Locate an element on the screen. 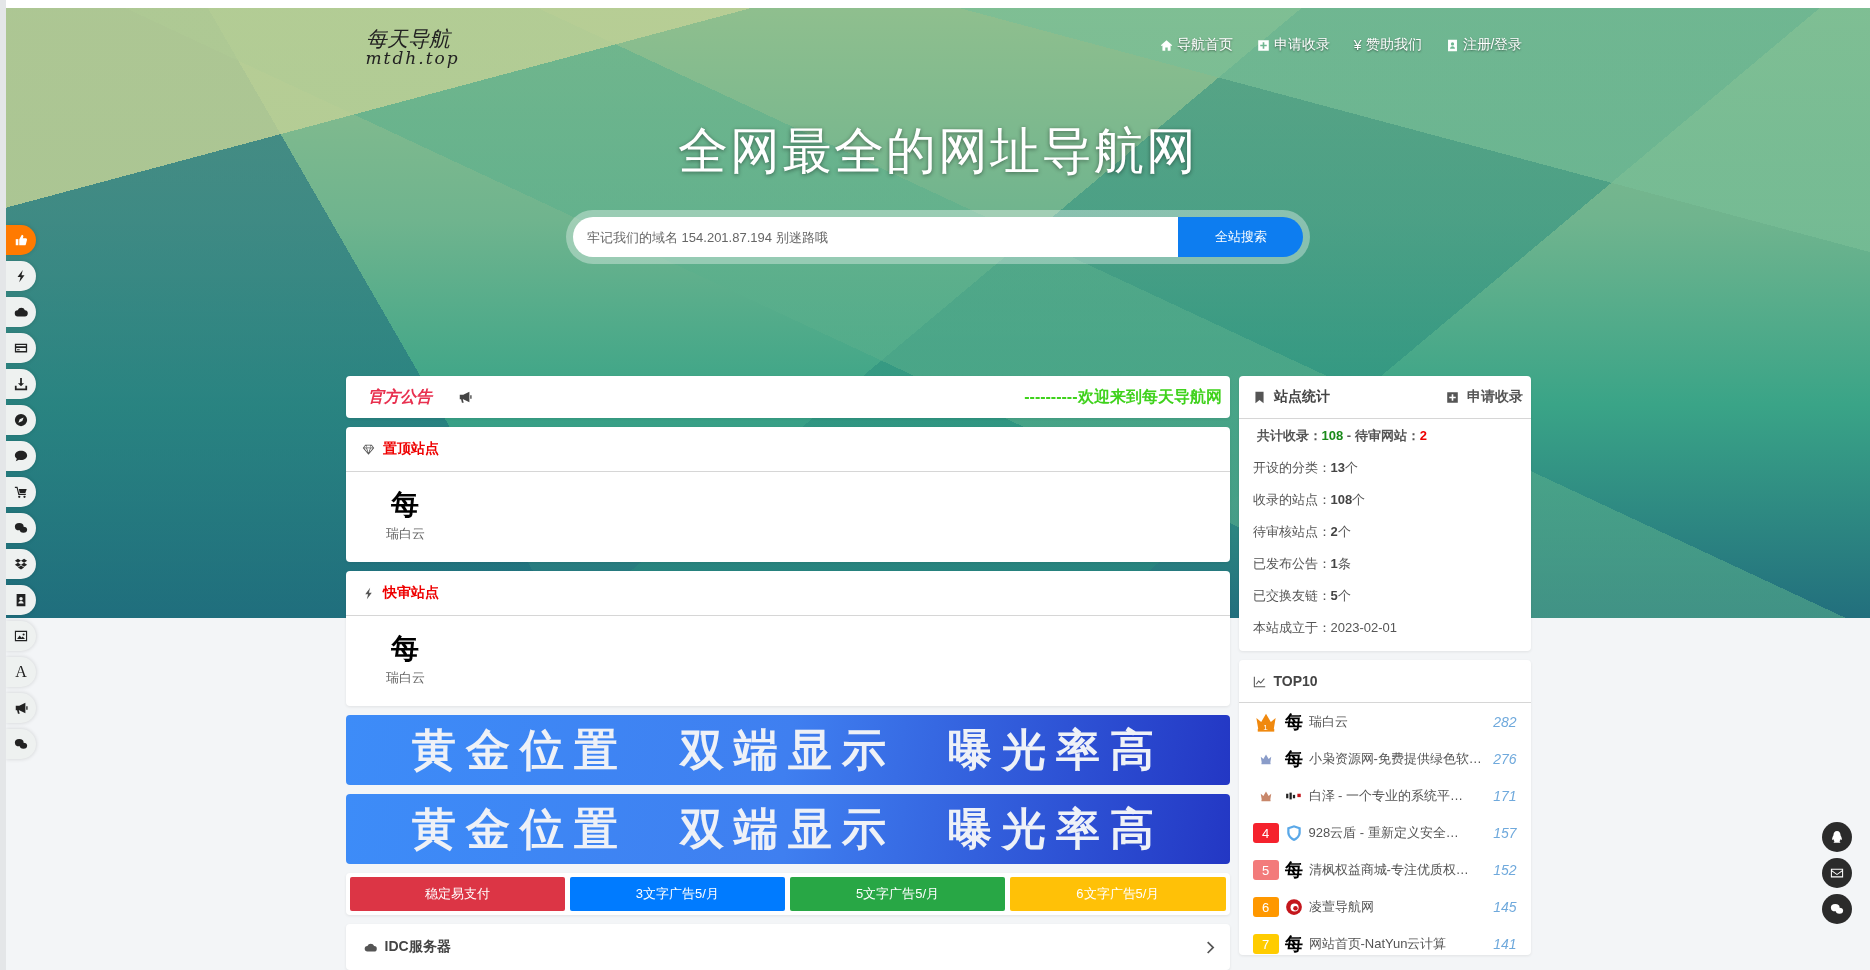 This screenshot has width=1870, height=970. rank-badge: 7 is located at coordinates (1265, 944).